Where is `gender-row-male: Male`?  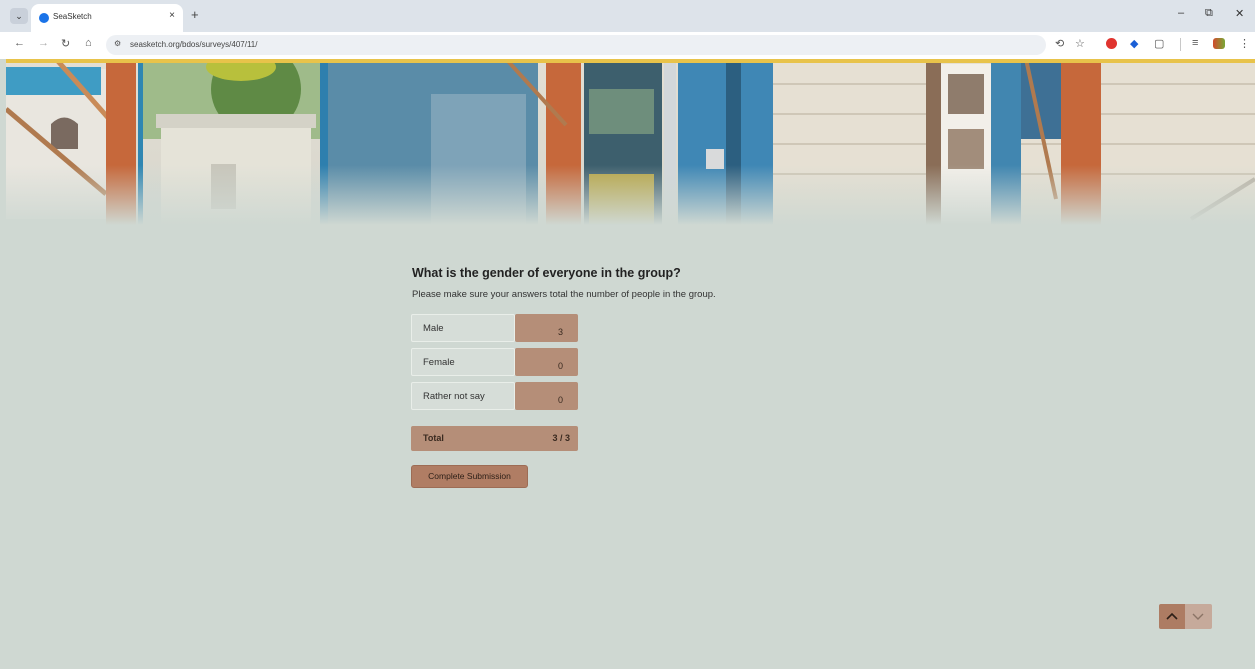 gender-row-male: Male is located at coordinates (494, 328).